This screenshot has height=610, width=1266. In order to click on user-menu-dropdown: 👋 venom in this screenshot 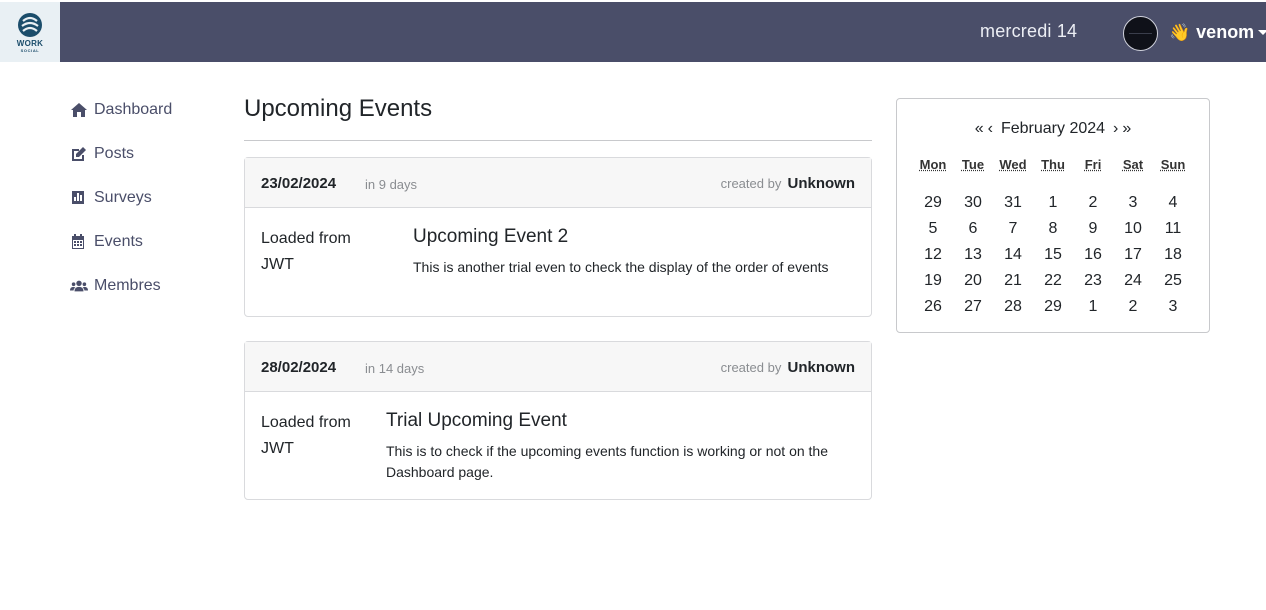, I will do `click(1217, 32)`.